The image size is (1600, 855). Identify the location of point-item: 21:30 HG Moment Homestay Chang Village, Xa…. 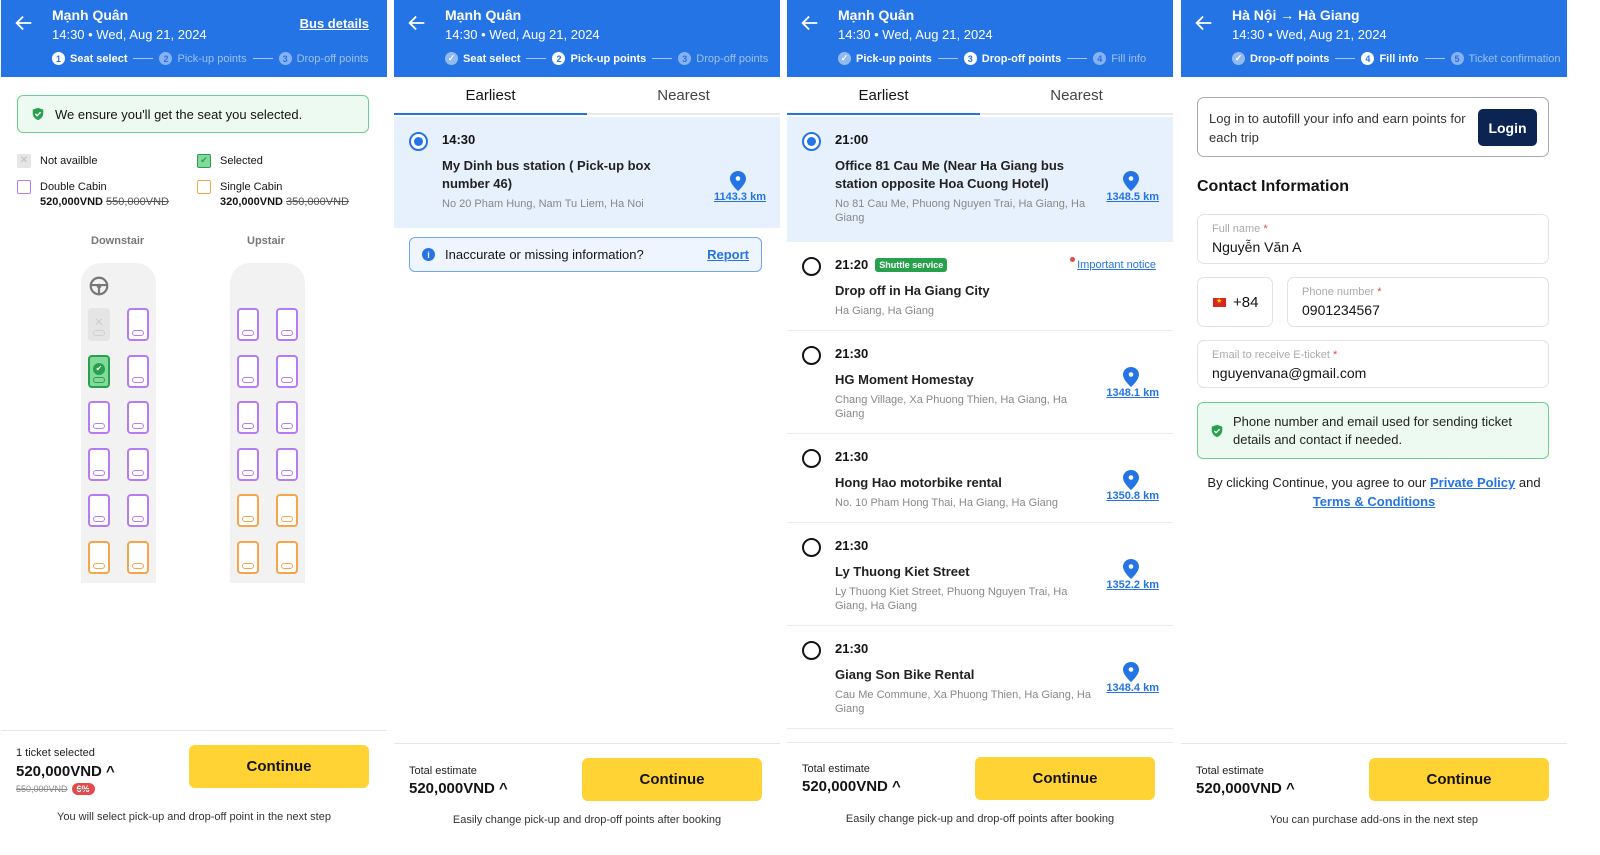
(980, 382).